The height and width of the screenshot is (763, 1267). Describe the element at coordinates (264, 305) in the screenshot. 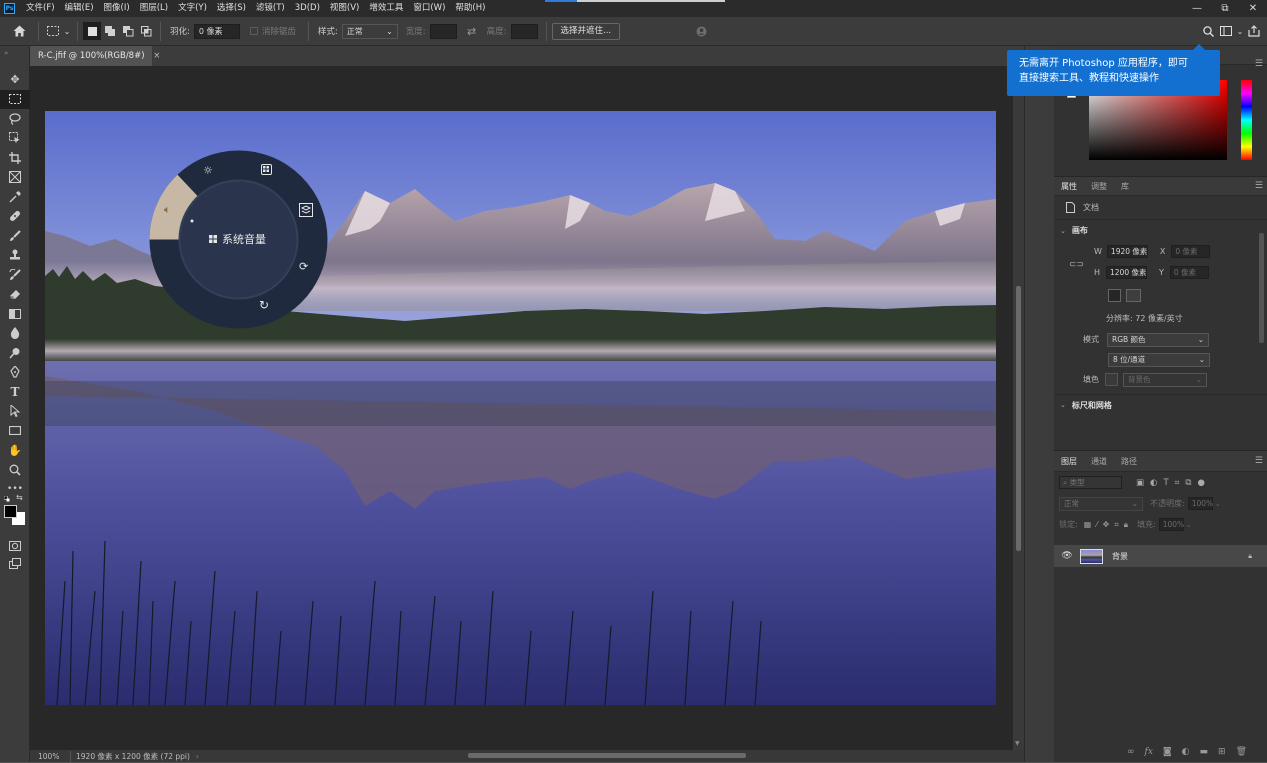

I see `refresh-icon: ↻` at that location.